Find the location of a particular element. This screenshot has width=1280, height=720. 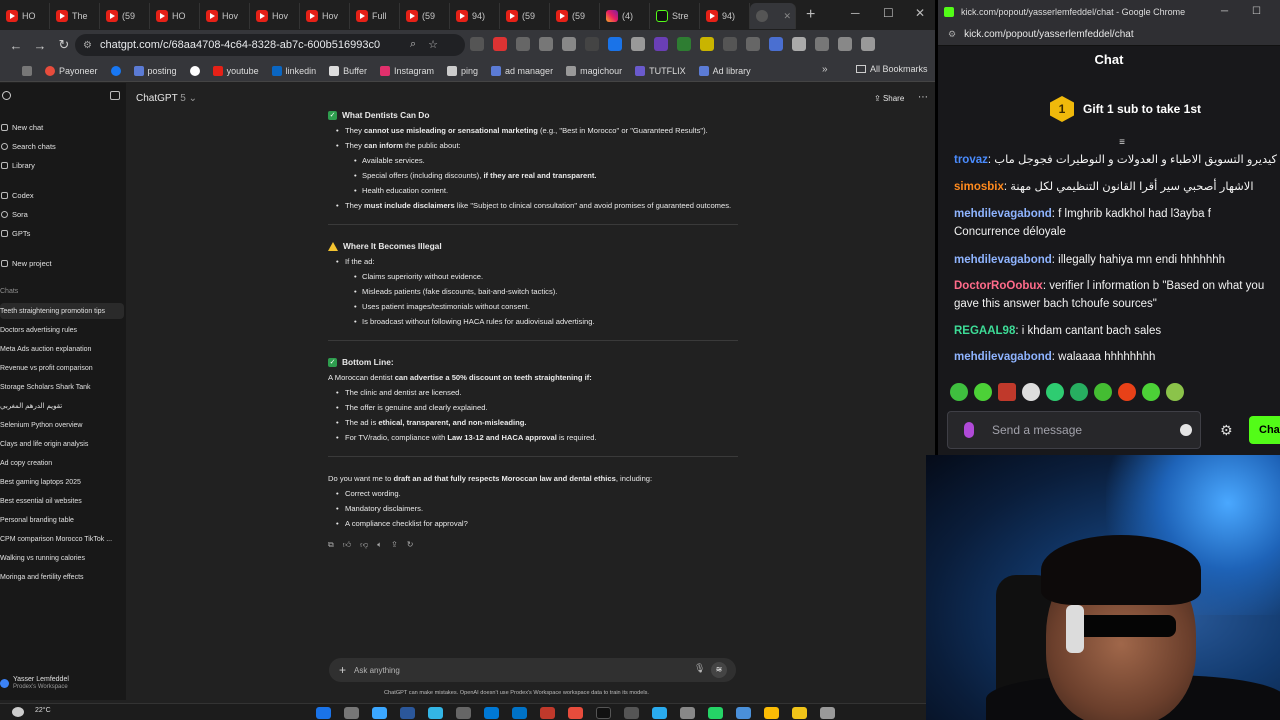

chat-settings-gear-icon: ⚙ is located at coordinates (1226, 430).